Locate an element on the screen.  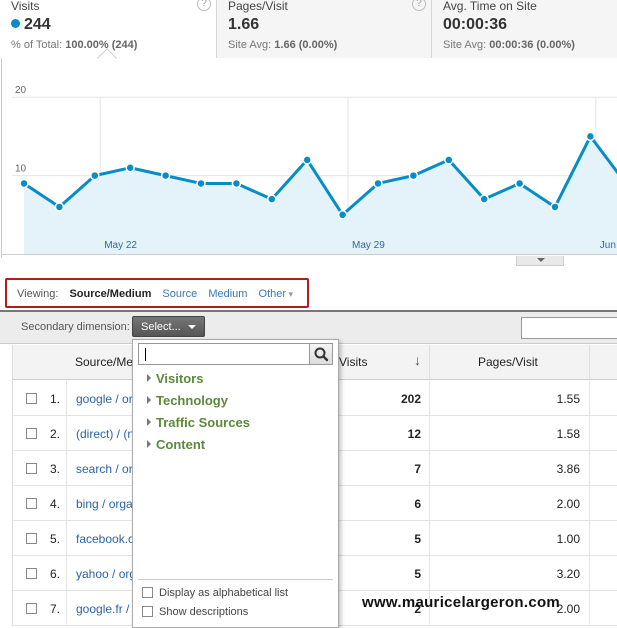
viewing-link-source: Source is located at coordinates (179, 294).